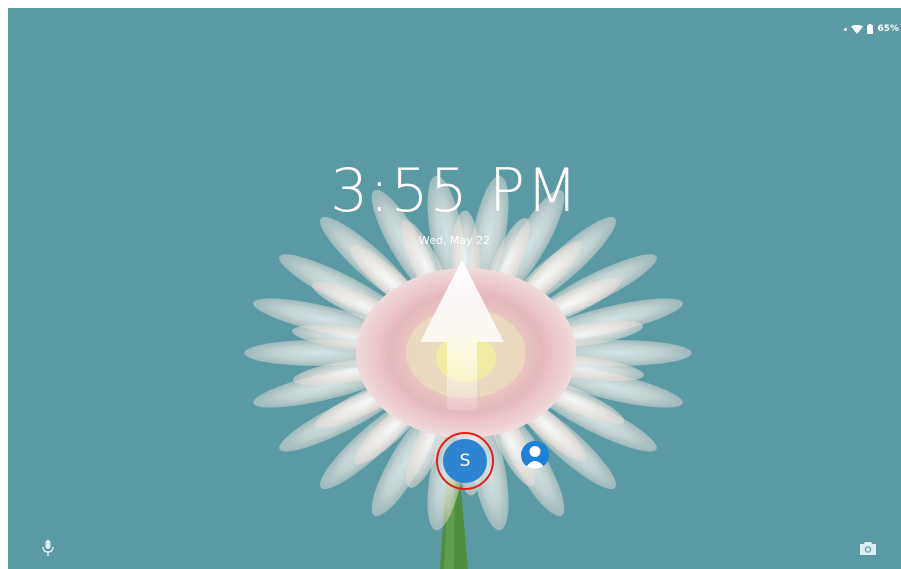 This screenshot has height=569, width=901. I want to click on microphone-icon, so click(48, 548).